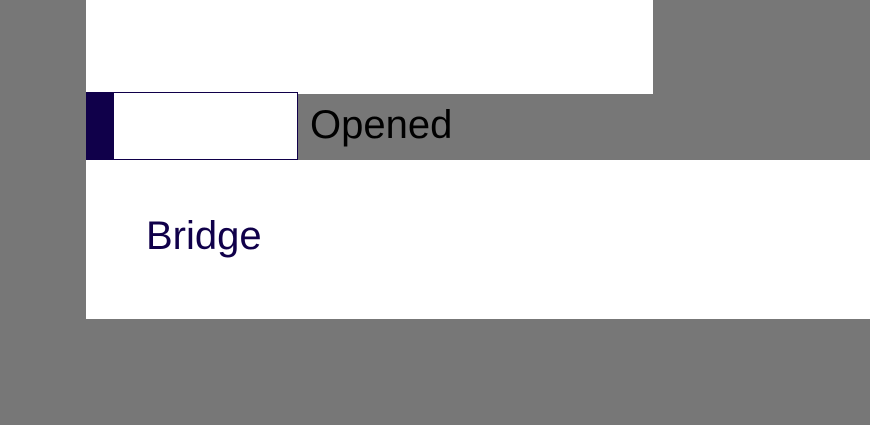  Describe the element at coordinates (204, 236) in the screenshot. I see `item-label-bridge: Bridge` at that location.